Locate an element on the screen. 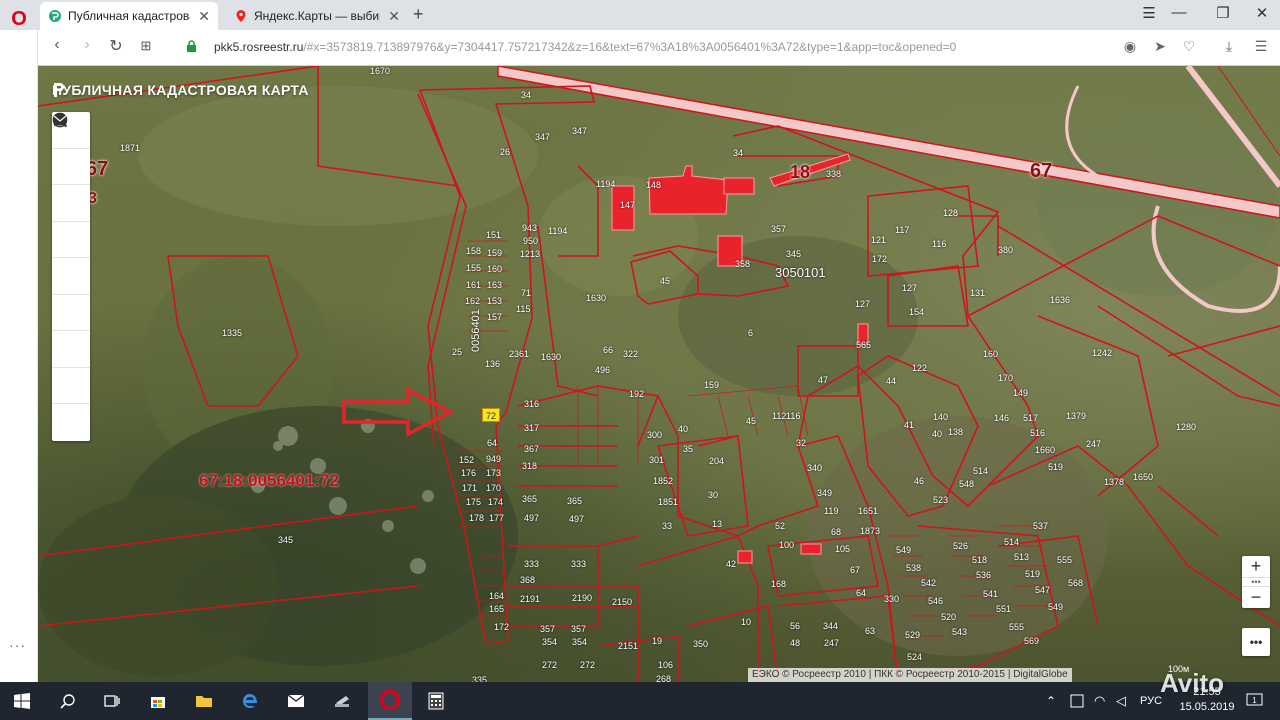  parcel-number: 367 is located at coordinates (532, 449).